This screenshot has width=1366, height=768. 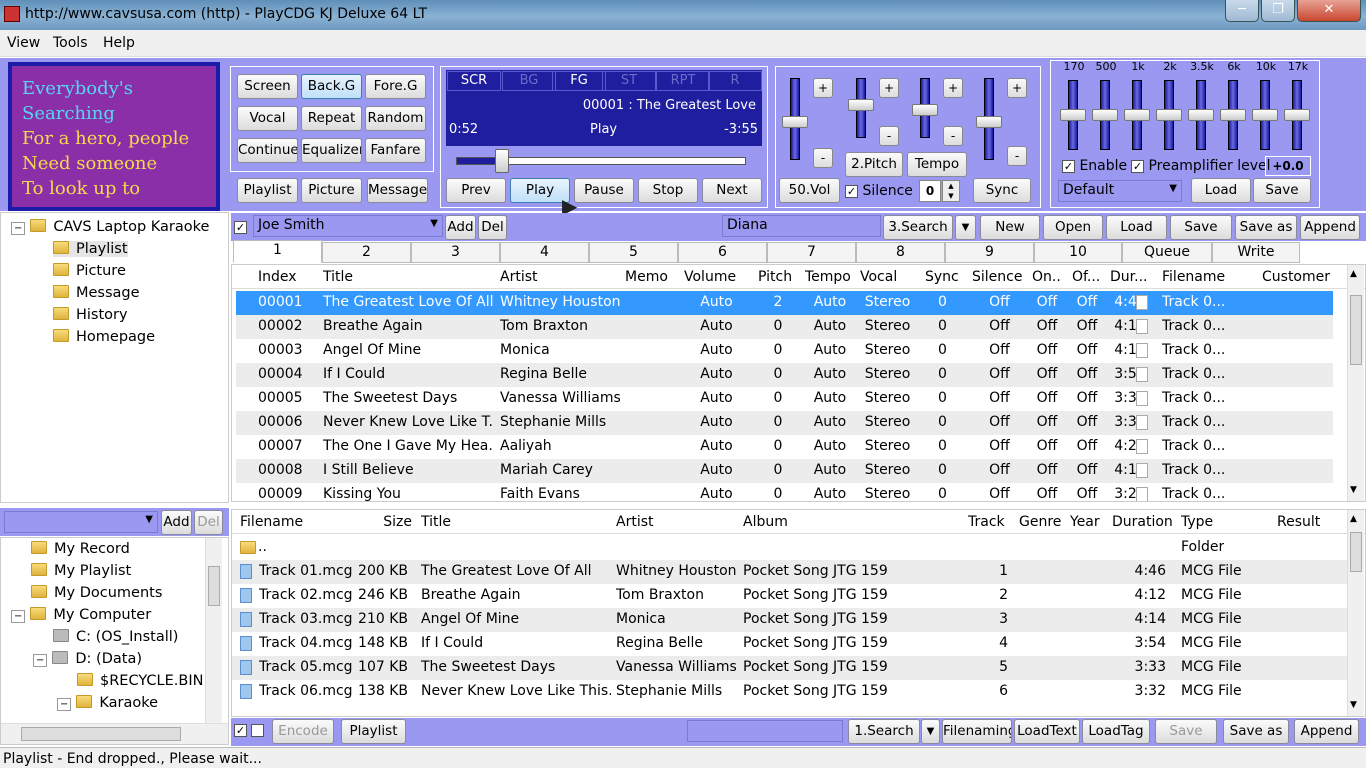 I want to click on repeat-button: Repeat, so click(x=331, y=118).